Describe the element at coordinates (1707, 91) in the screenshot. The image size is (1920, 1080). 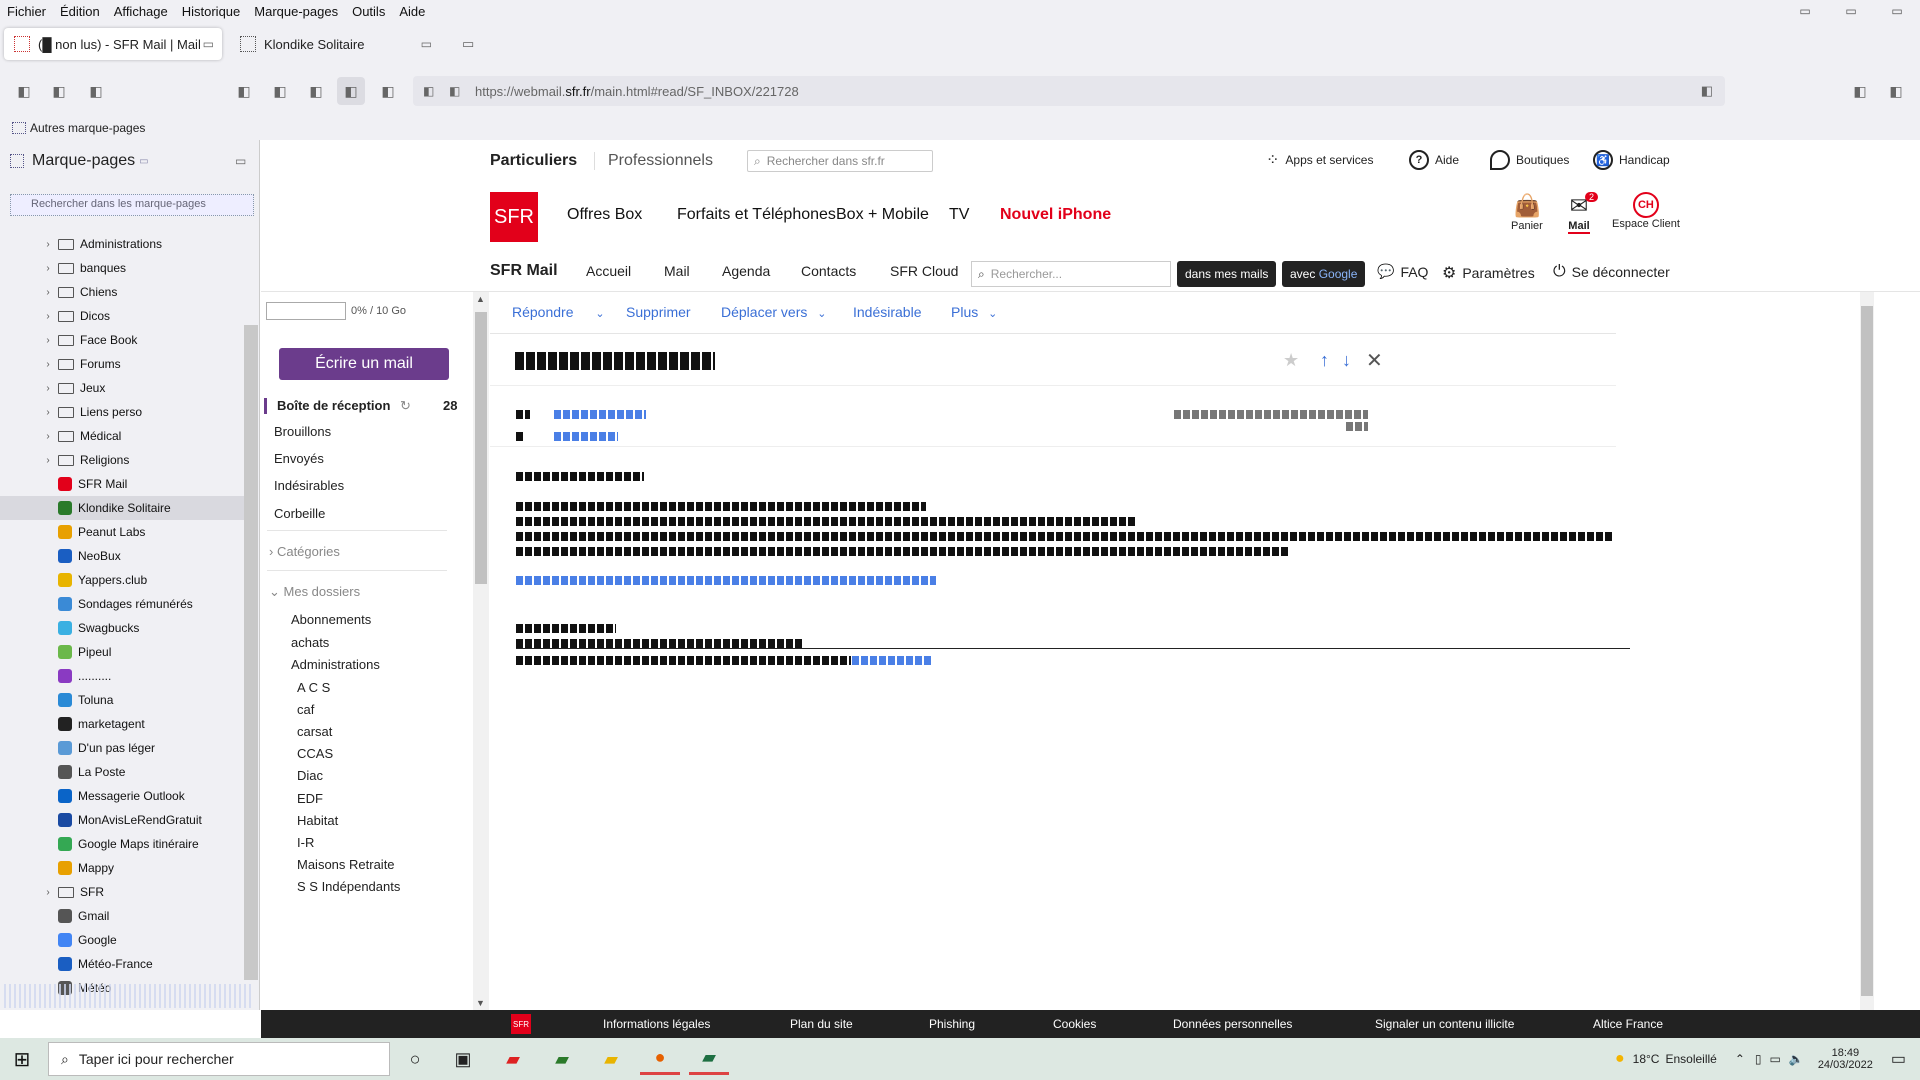
I see `bookmark-star-icon: ◧` at that location.